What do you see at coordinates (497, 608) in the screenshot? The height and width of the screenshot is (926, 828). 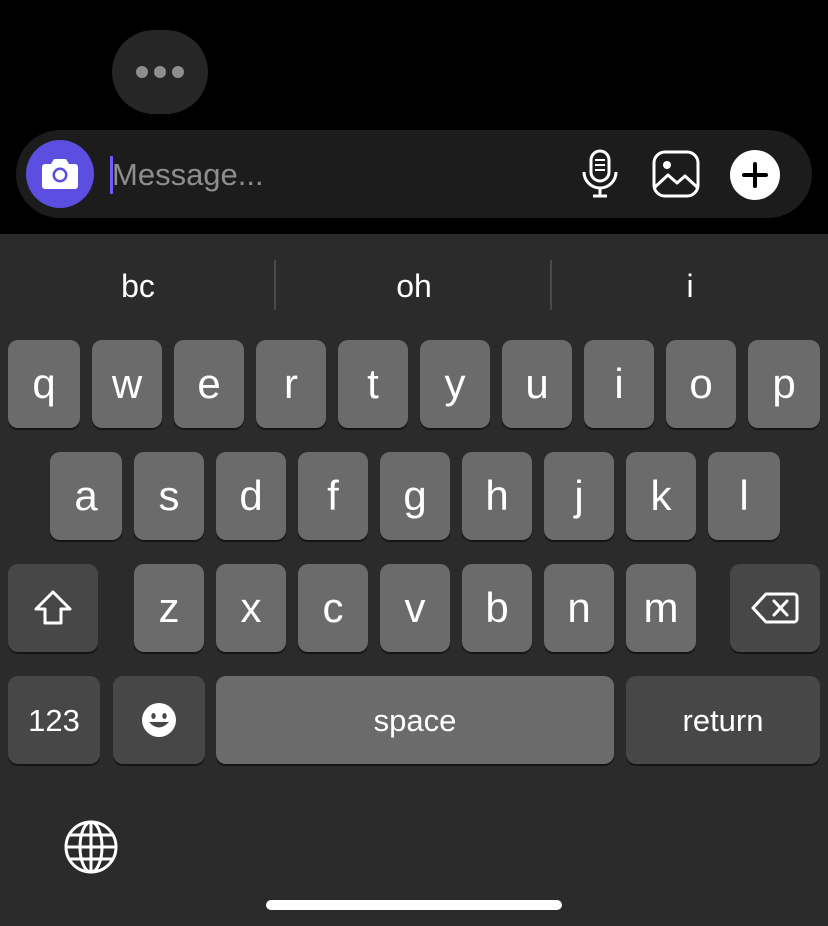 I see `key-b: b` at bounding box center [497, 608].